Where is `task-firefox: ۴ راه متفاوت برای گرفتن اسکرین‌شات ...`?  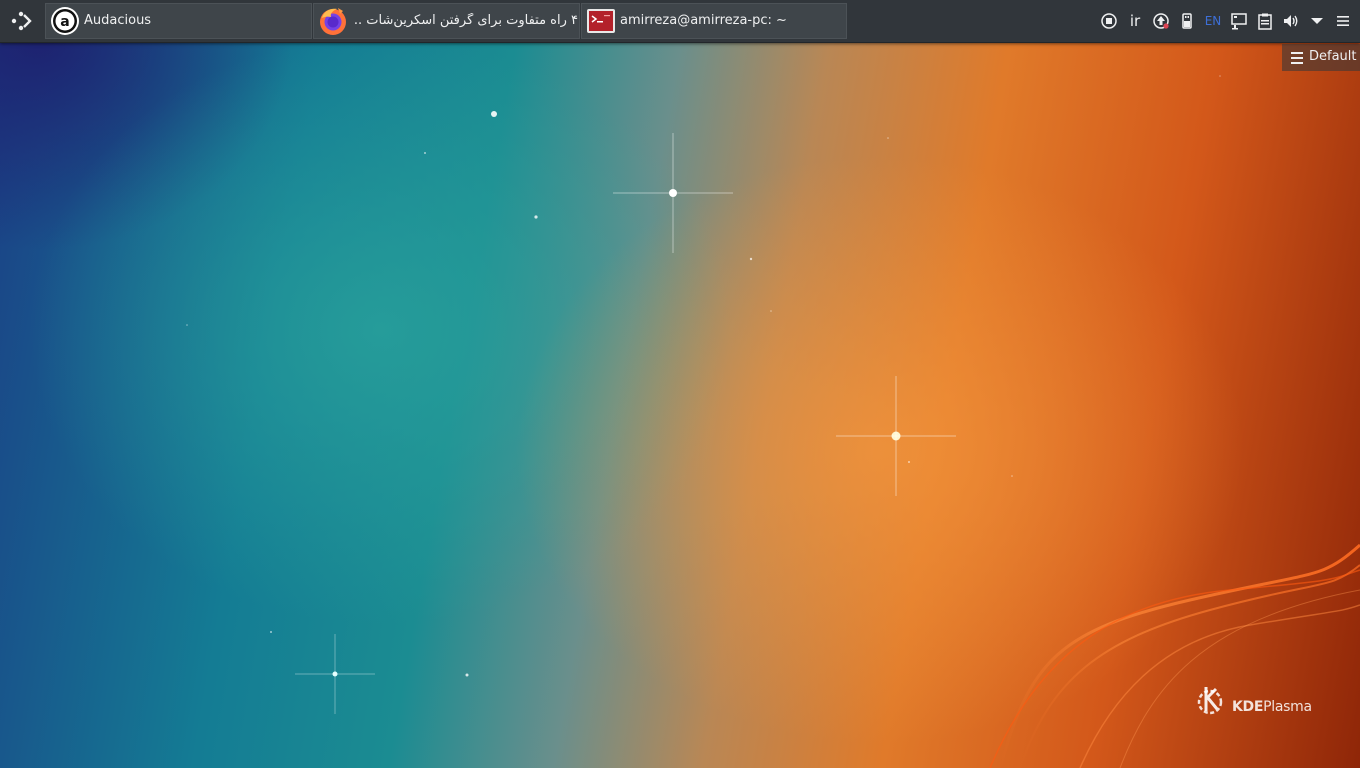
task-firefox: ۴ راه متفاوت برای گرفتن اسکرین‌شات ... is located at coordinates (446, 21).